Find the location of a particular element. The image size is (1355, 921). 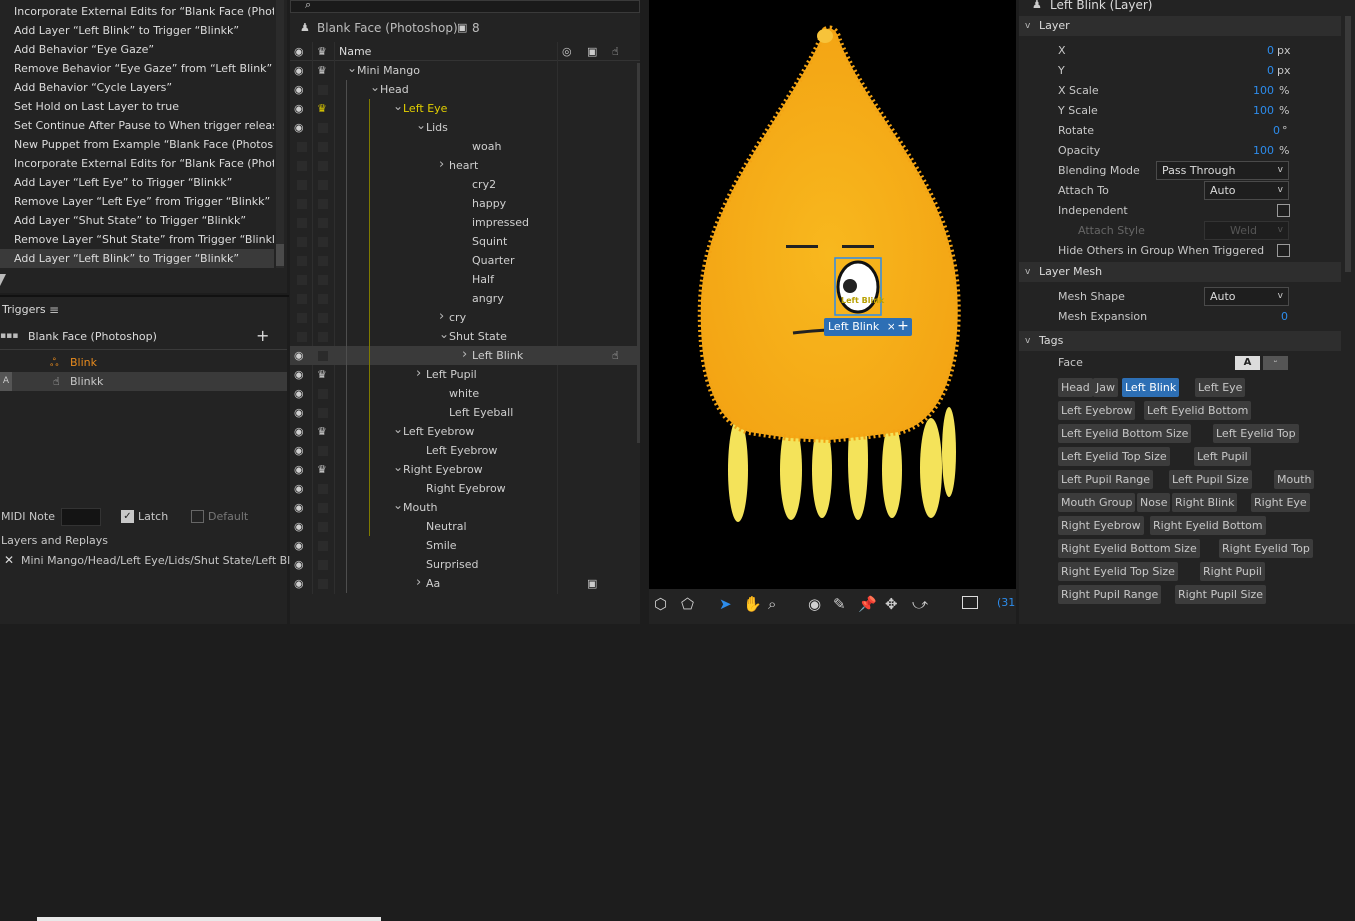

tag-button: Left Eyelid Bottom is located at coordinates (1198, 410).